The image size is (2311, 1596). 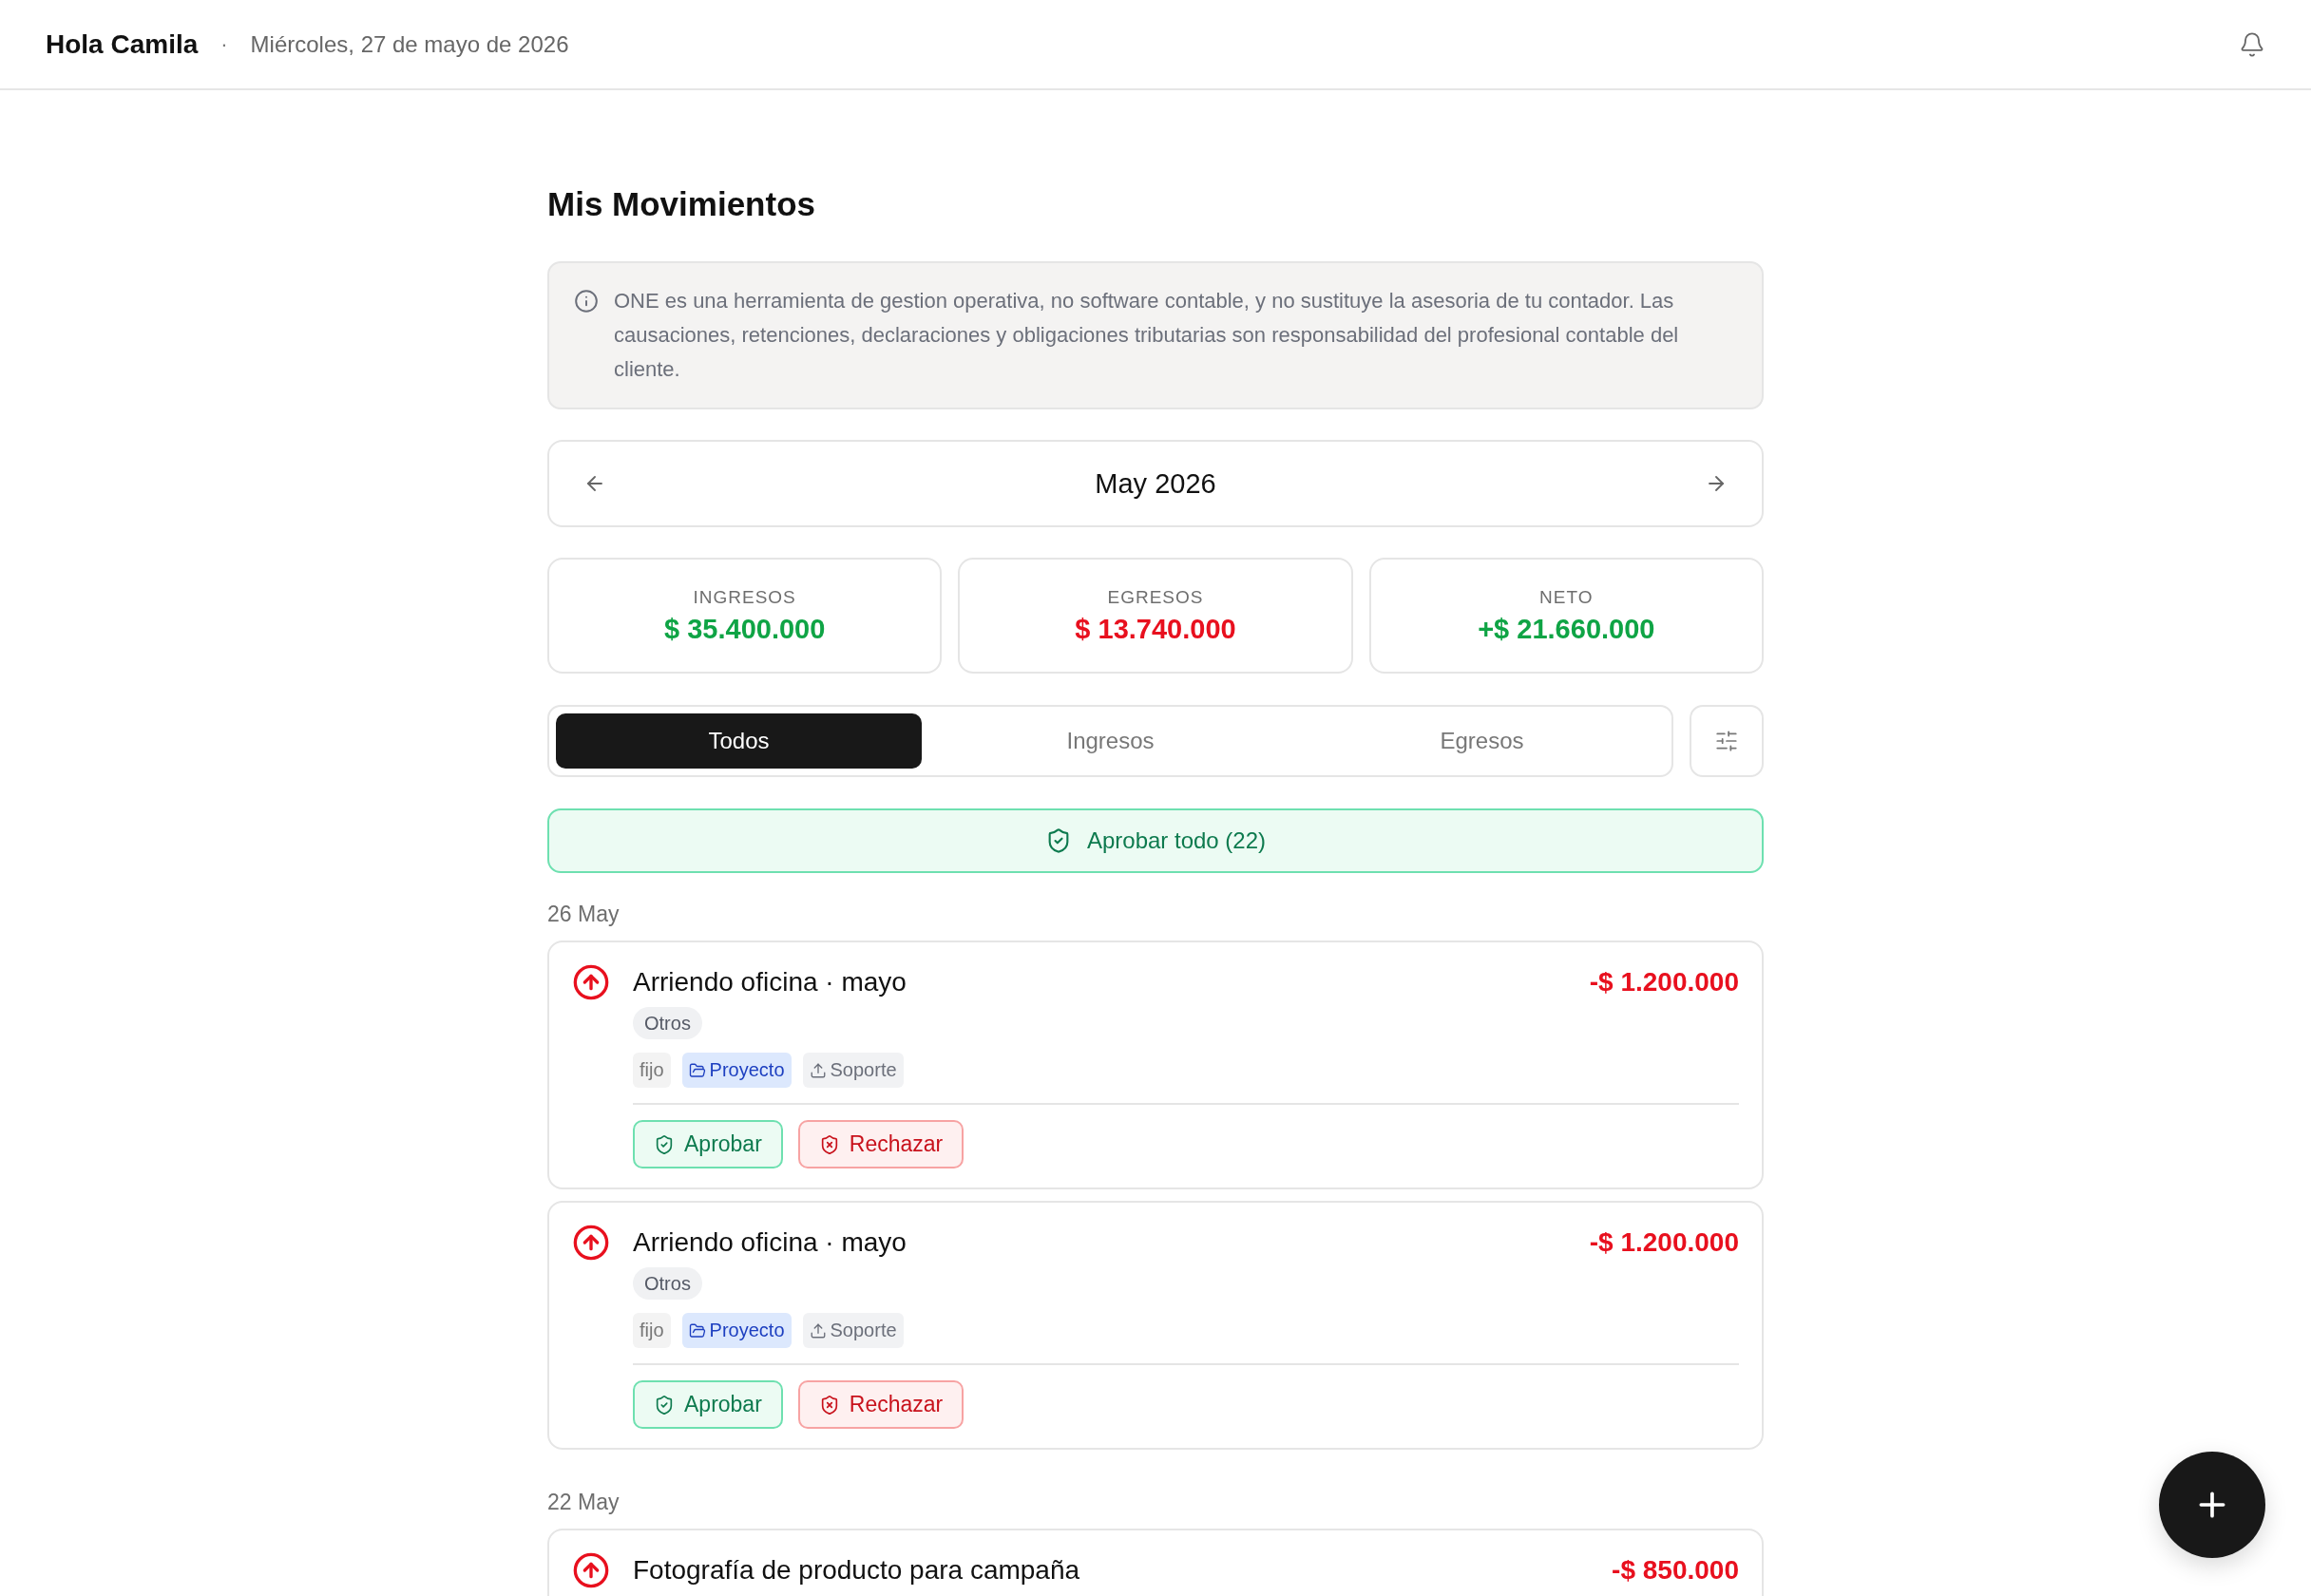 I want to click on date-heading: 22 May, so click(x=584, y=1502).